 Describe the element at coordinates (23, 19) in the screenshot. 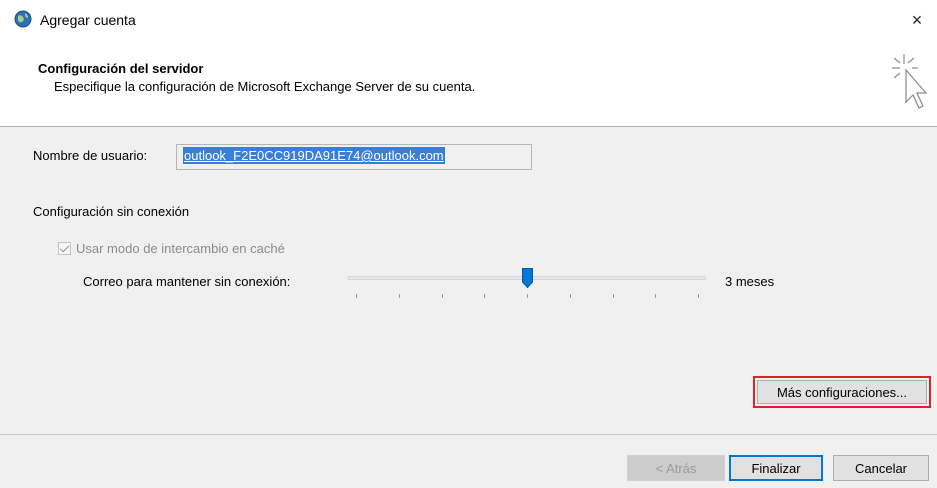

I see `outlook-globe-icon` at that location.